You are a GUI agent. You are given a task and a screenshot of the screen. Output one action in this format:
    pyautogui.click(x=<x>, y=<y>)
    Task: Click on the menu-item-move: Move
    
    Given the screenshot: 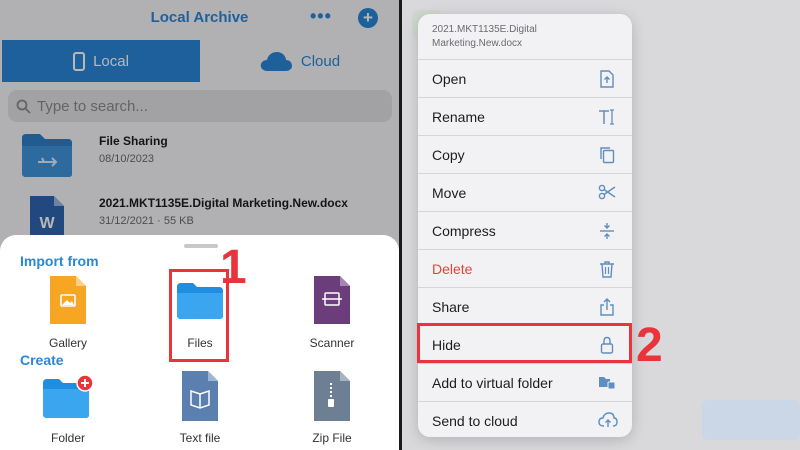 What is the action you would take?
    pyautogui.click(x=525, y=193)
    